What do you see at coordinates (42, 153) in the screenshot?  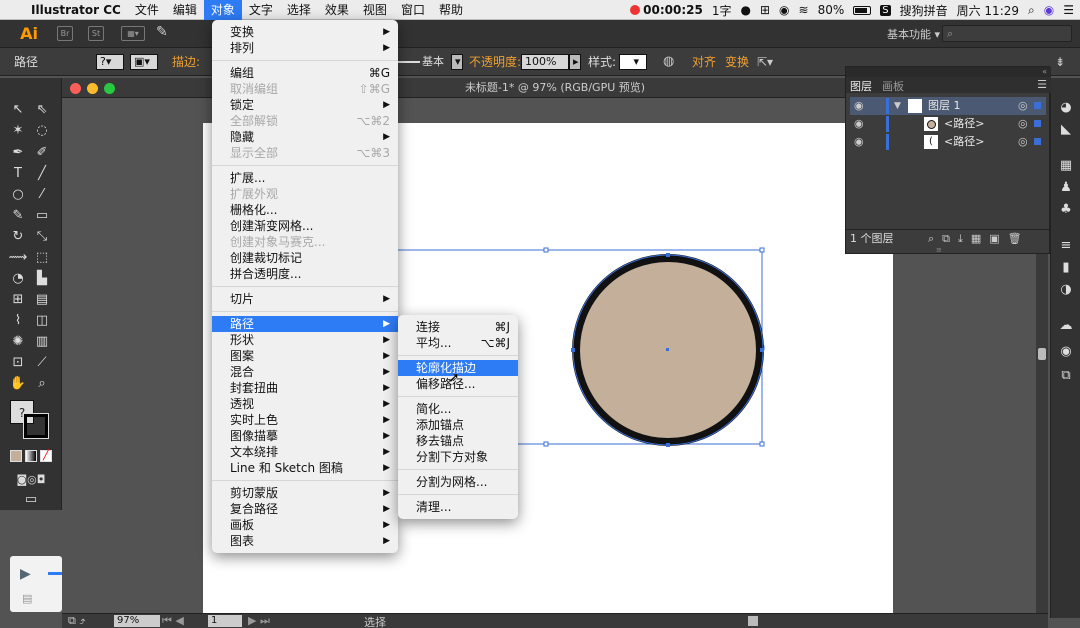 I see `curvature-tool-icon: ✐` at bounding box center [42, 153].